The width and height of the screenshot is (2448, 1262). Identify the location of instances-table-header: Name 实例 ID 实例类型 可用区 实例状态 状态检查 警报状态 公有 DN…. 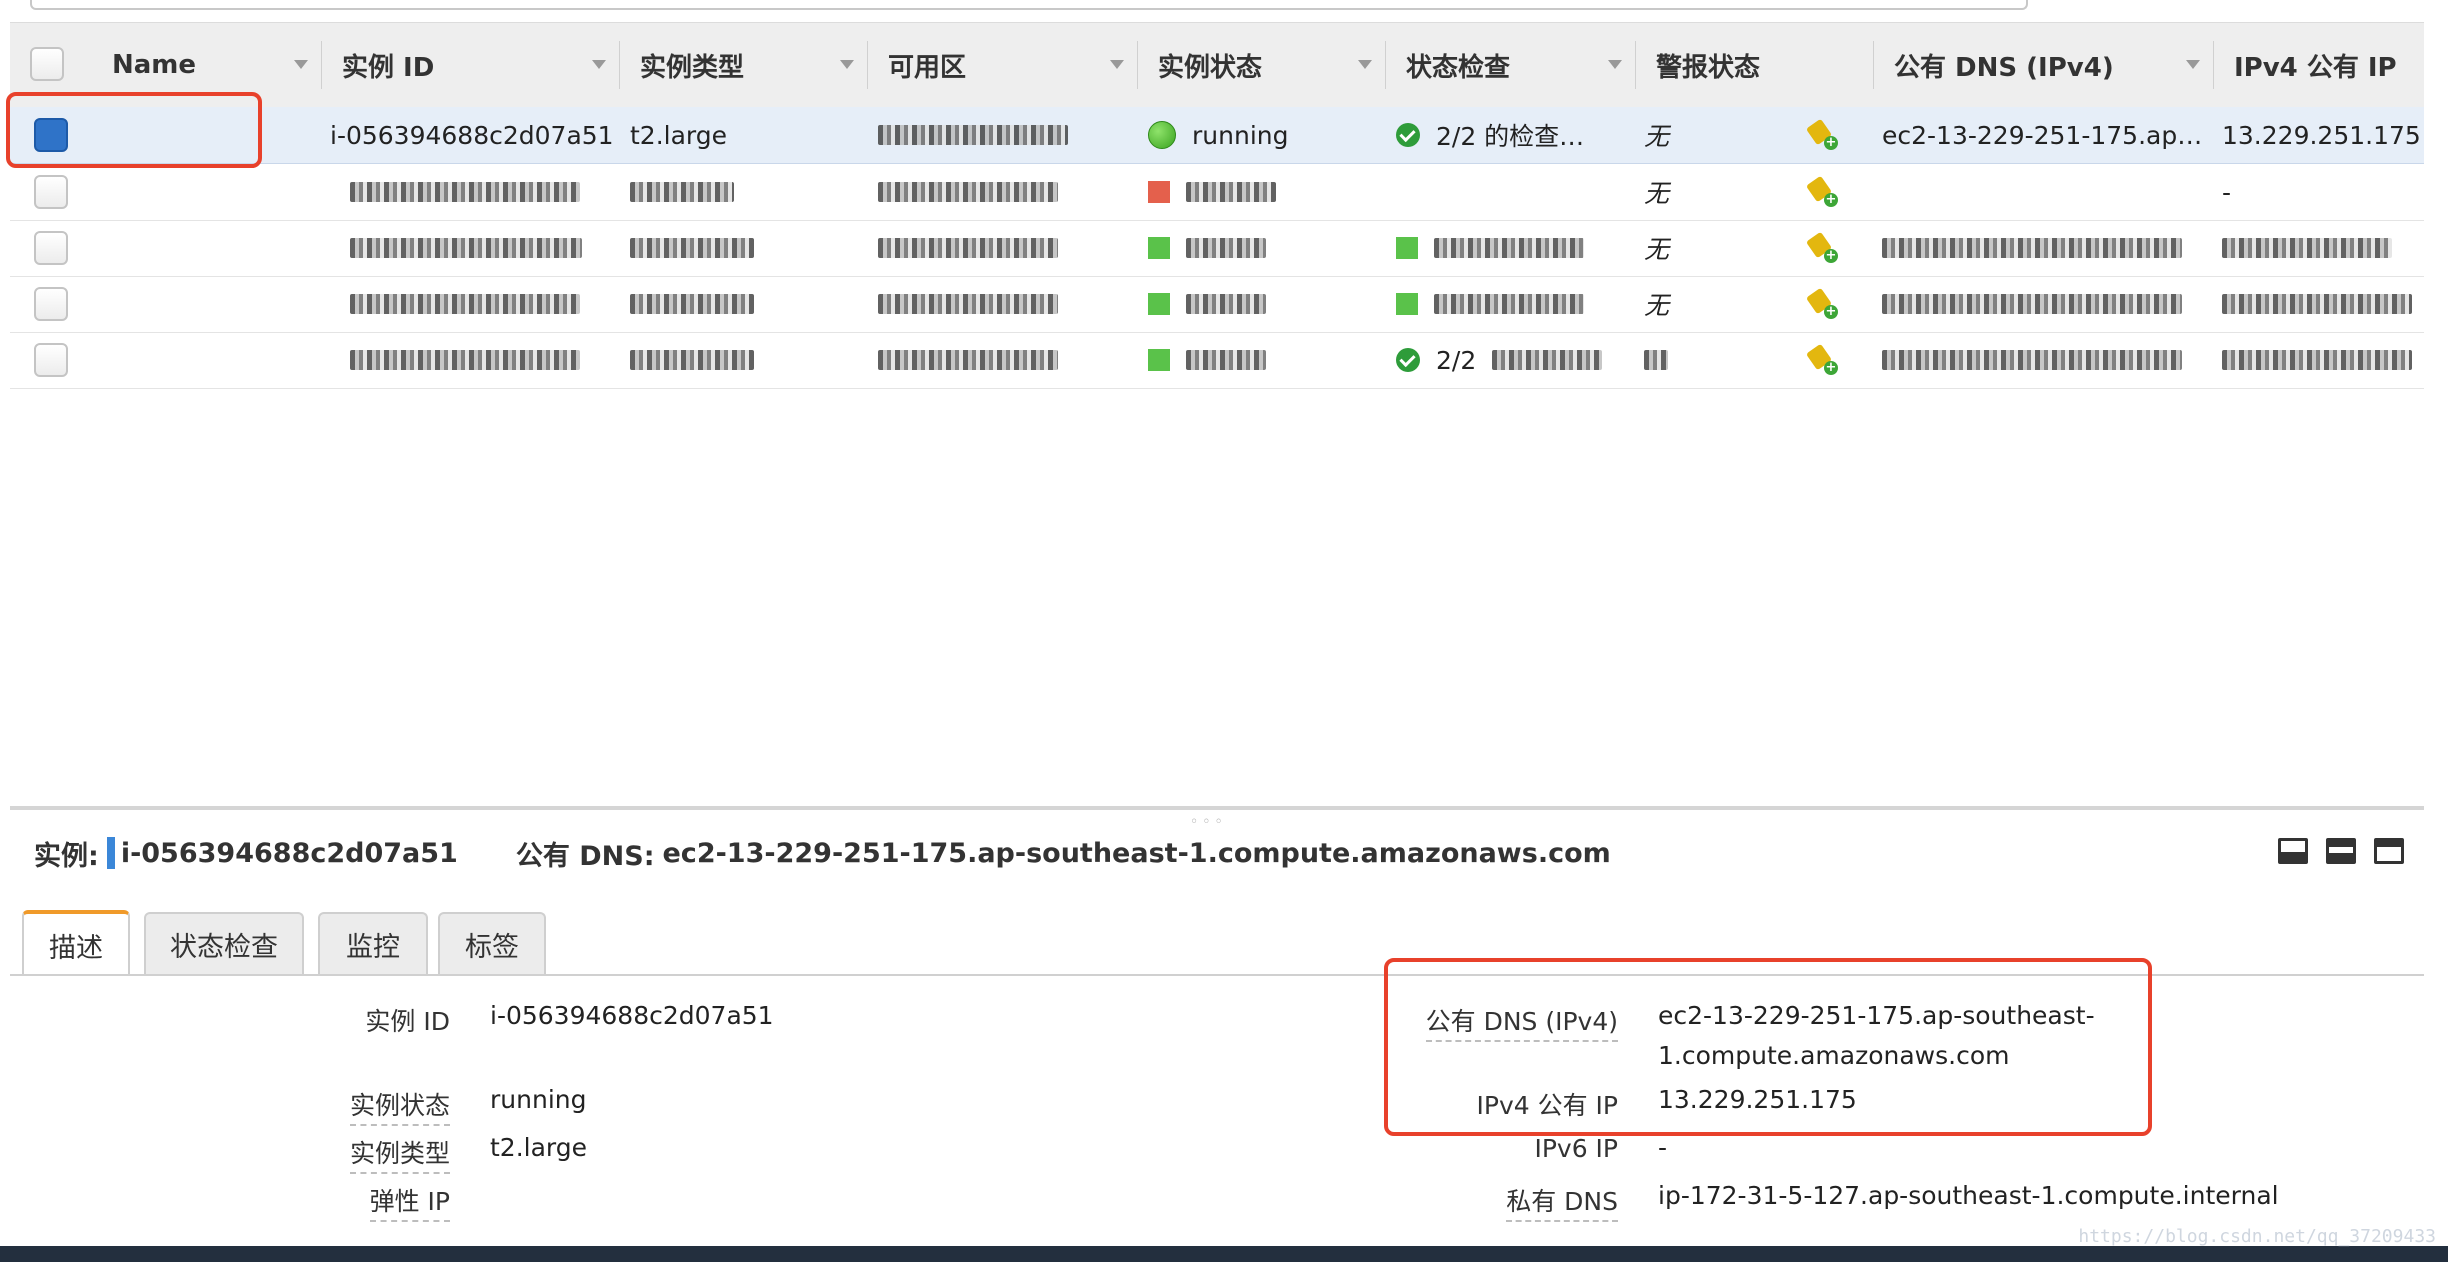
(1217, 65).